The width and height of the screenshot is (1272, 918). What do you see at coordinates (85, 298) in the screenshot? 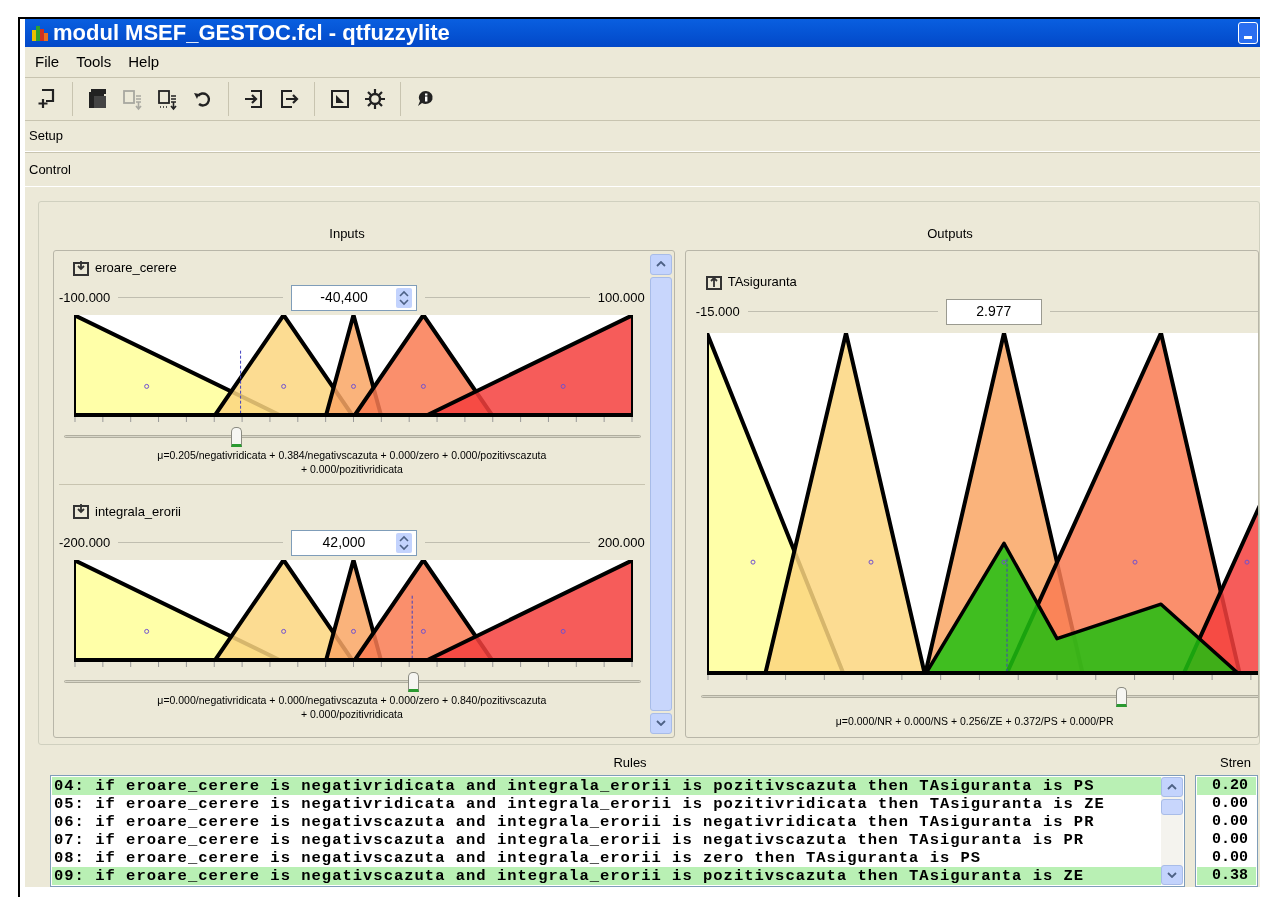
I see `range-min-label: -100.000` at bounding box center [85, 298].